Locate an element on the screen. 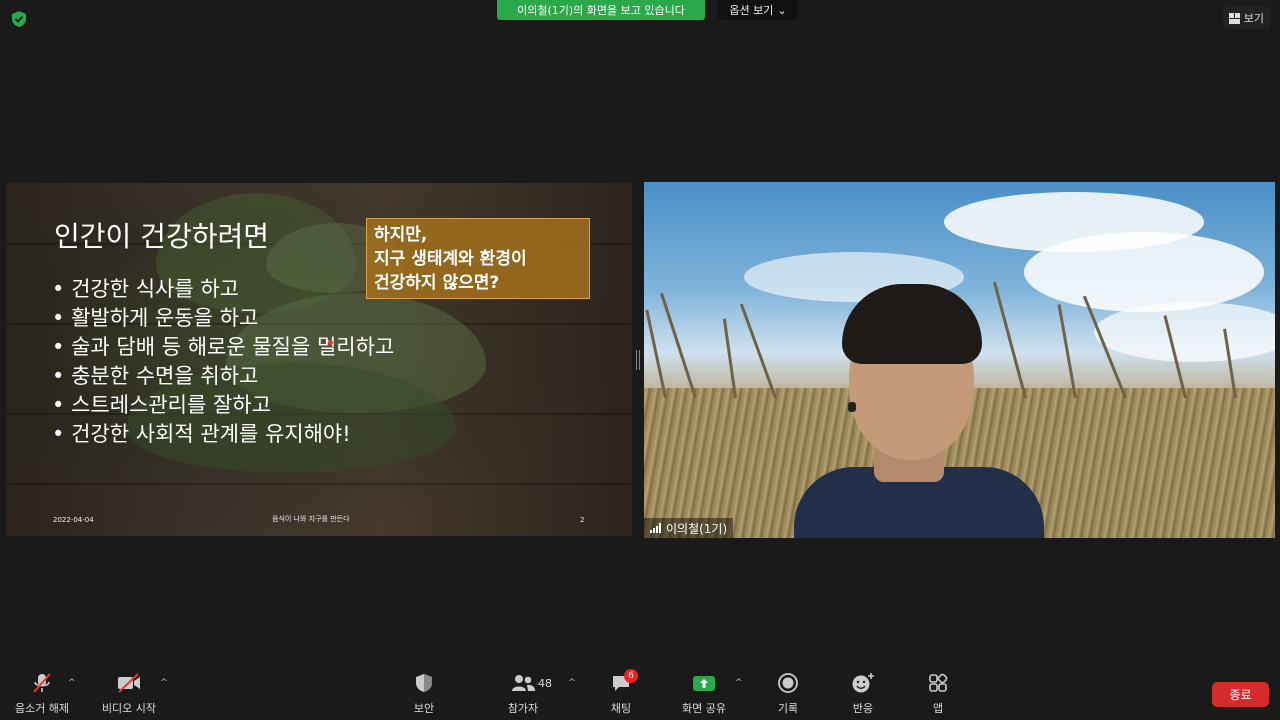 Image resolution: width=1280 pixels, height=720 pixels. participants-count: 48 is located at coordinates (545, 683).